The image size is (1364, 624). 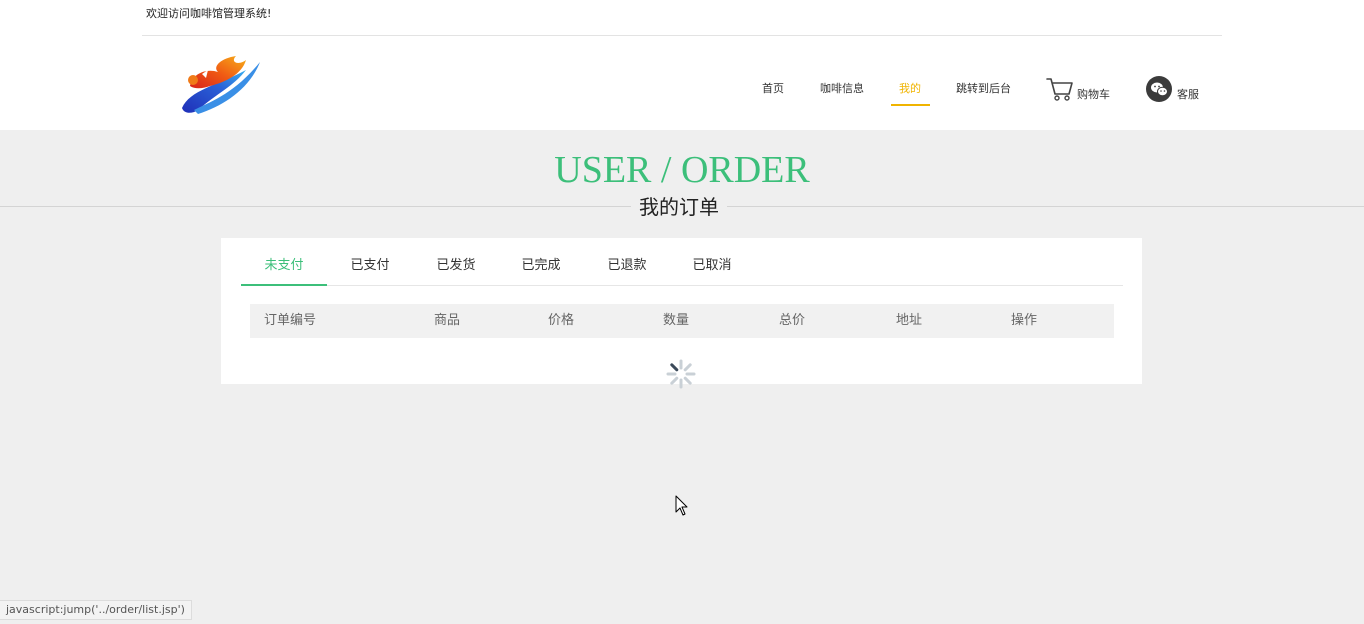 I want to click on column-product: 商品, so click(x=447, y=320).